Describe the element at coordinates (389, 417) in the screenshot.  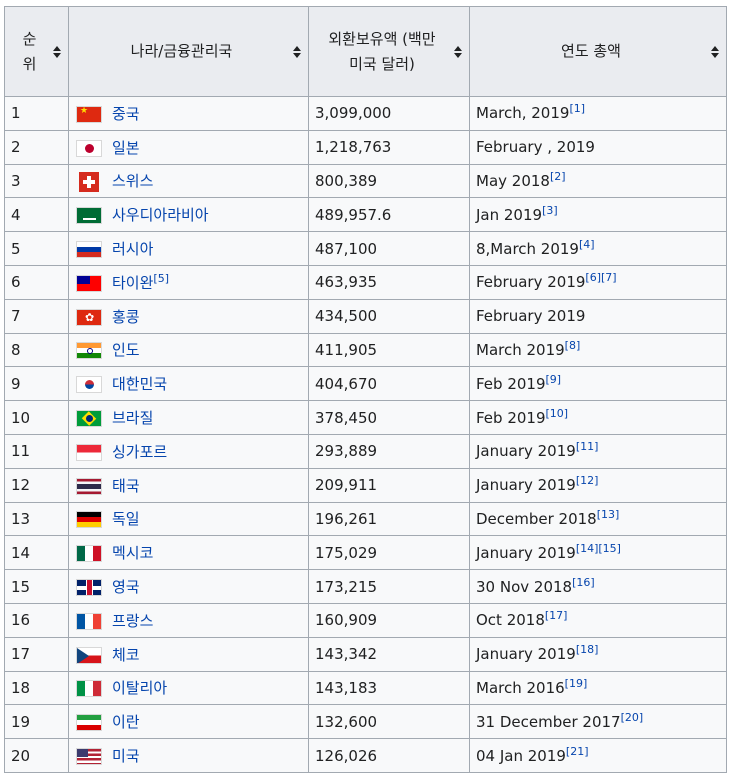
I see `reserves-cell: 378,450` at that location.